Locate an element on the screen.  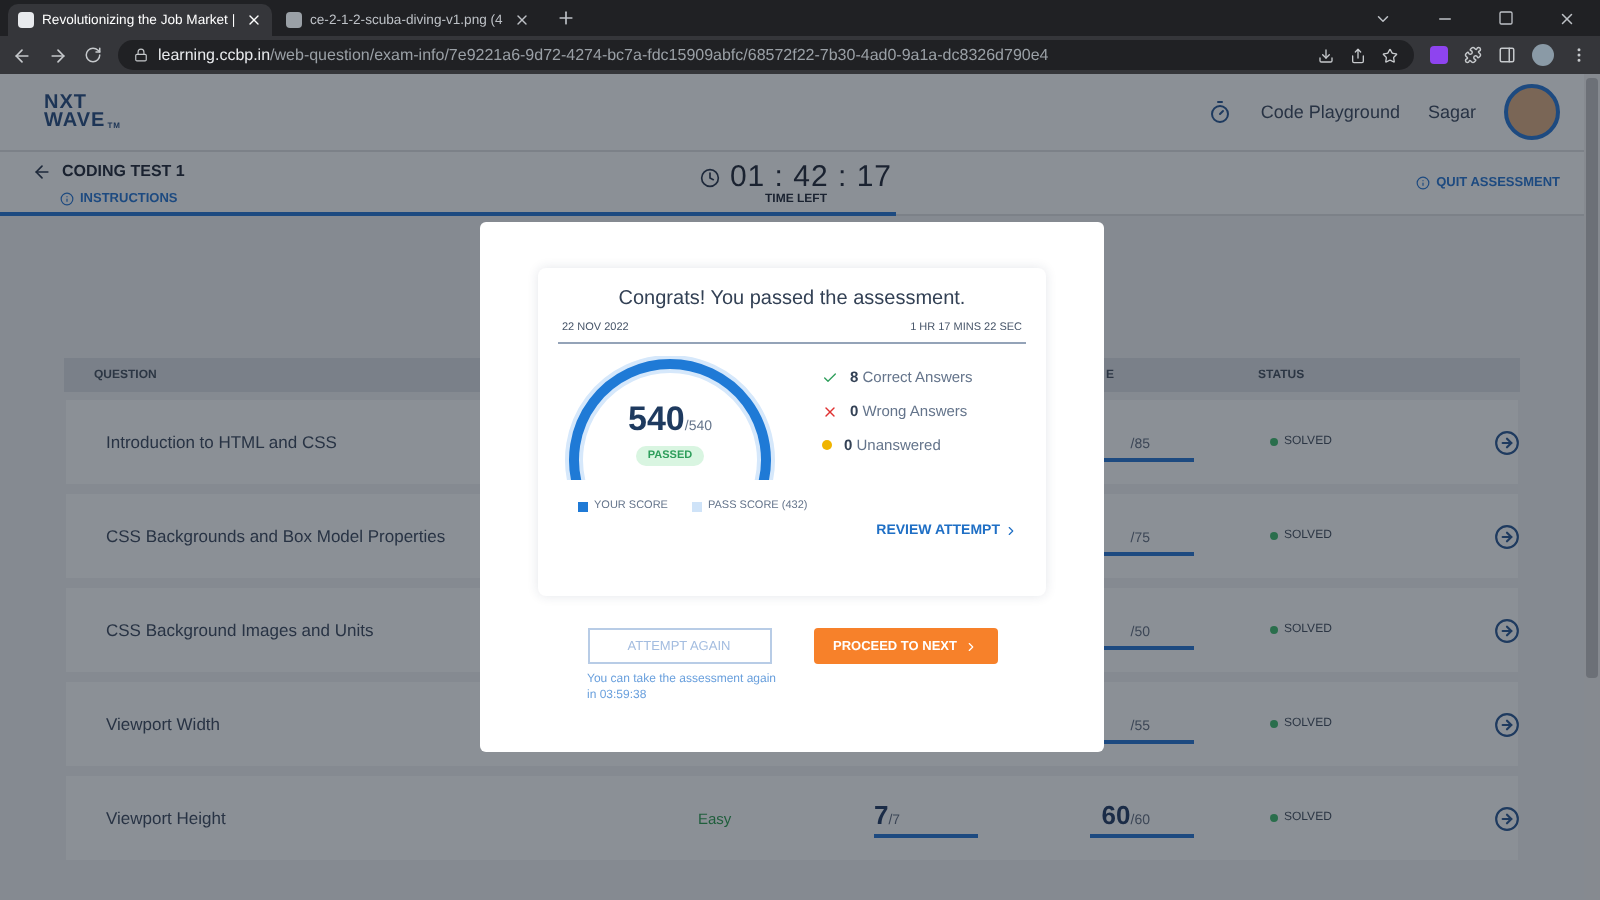
question-title: Viewport Width is located at coordinates (164, 724).